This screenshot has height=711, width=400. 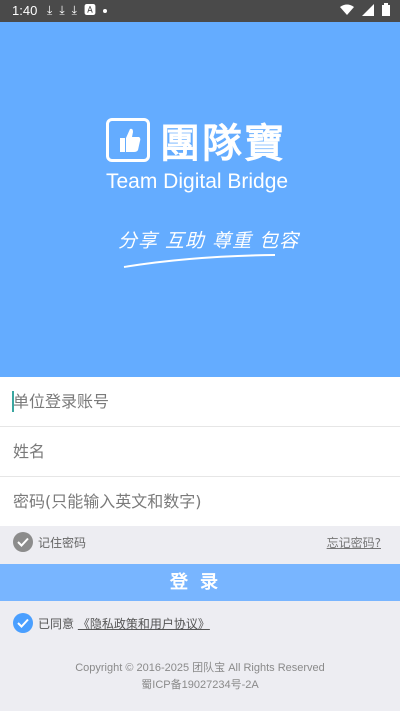 What do you see at coordinates (200, 582) in the screenshot?
I see `login-button: 登录` at bounding box center [200, 582].